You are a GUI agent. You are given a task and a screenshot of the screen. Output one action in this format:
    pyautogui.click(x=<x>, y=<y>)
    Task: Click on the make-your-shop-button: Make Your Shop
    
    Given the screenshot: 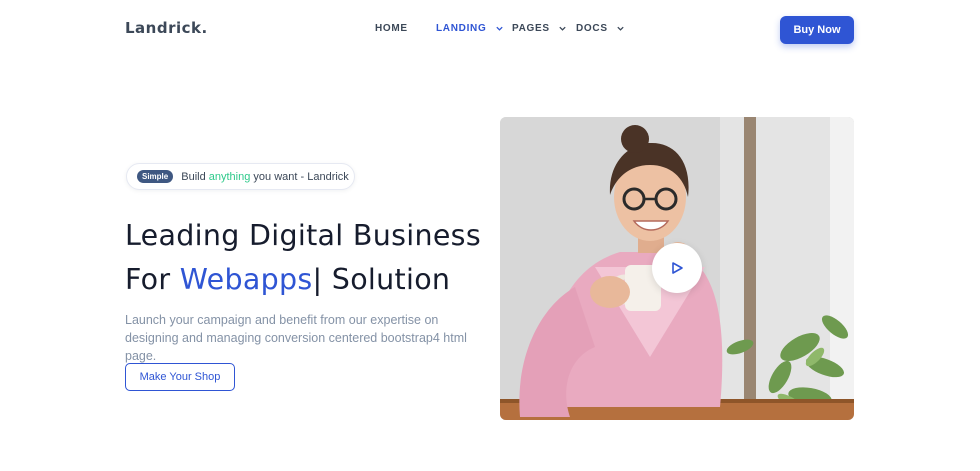 What is the action you would take?
    pyautogui.click(x=180, y=377)
    